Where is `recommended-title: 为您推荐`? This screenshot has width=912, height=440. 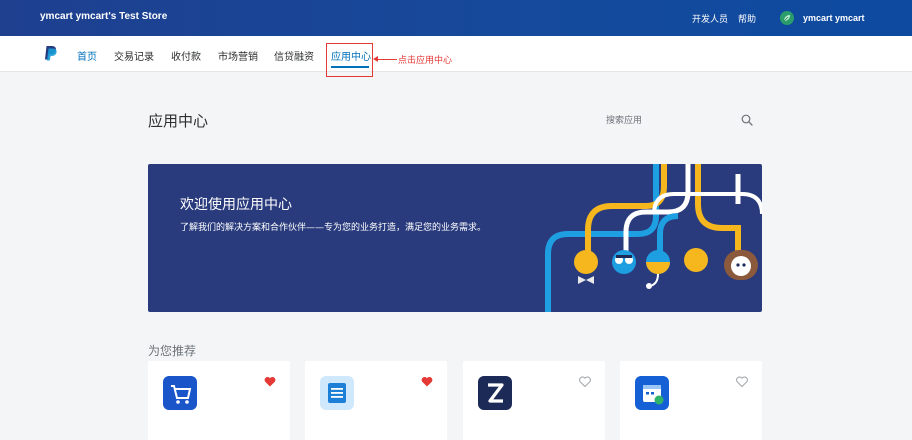
recommended-title: 为您推荐 is located at coordinates (172, 351).